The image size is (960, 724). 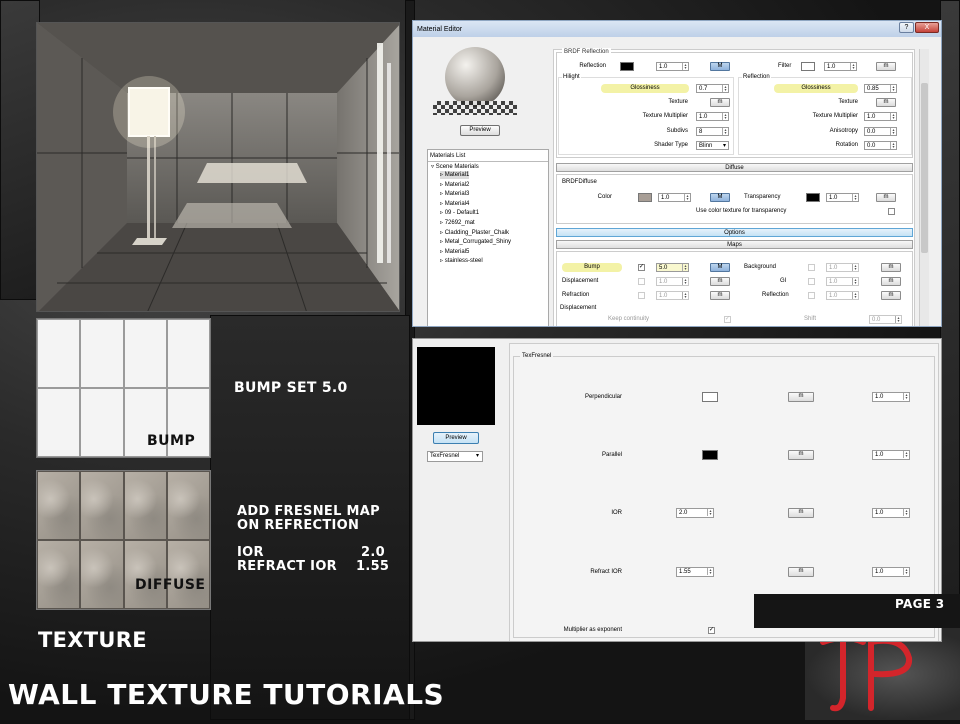 What do you see at coordinates (886, 197) in the screenshot?
I see `transparency-map-button: m` at bounding box center [886, 197].